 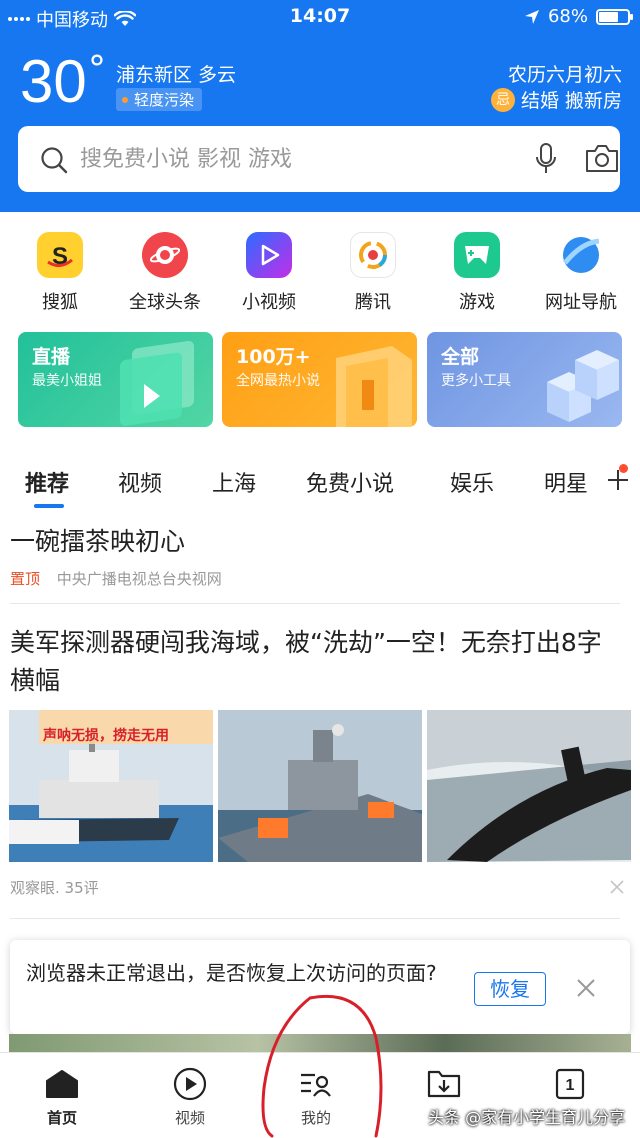 I want to click on shortcut-short-video: 小视频, so click(x=269, y=273).